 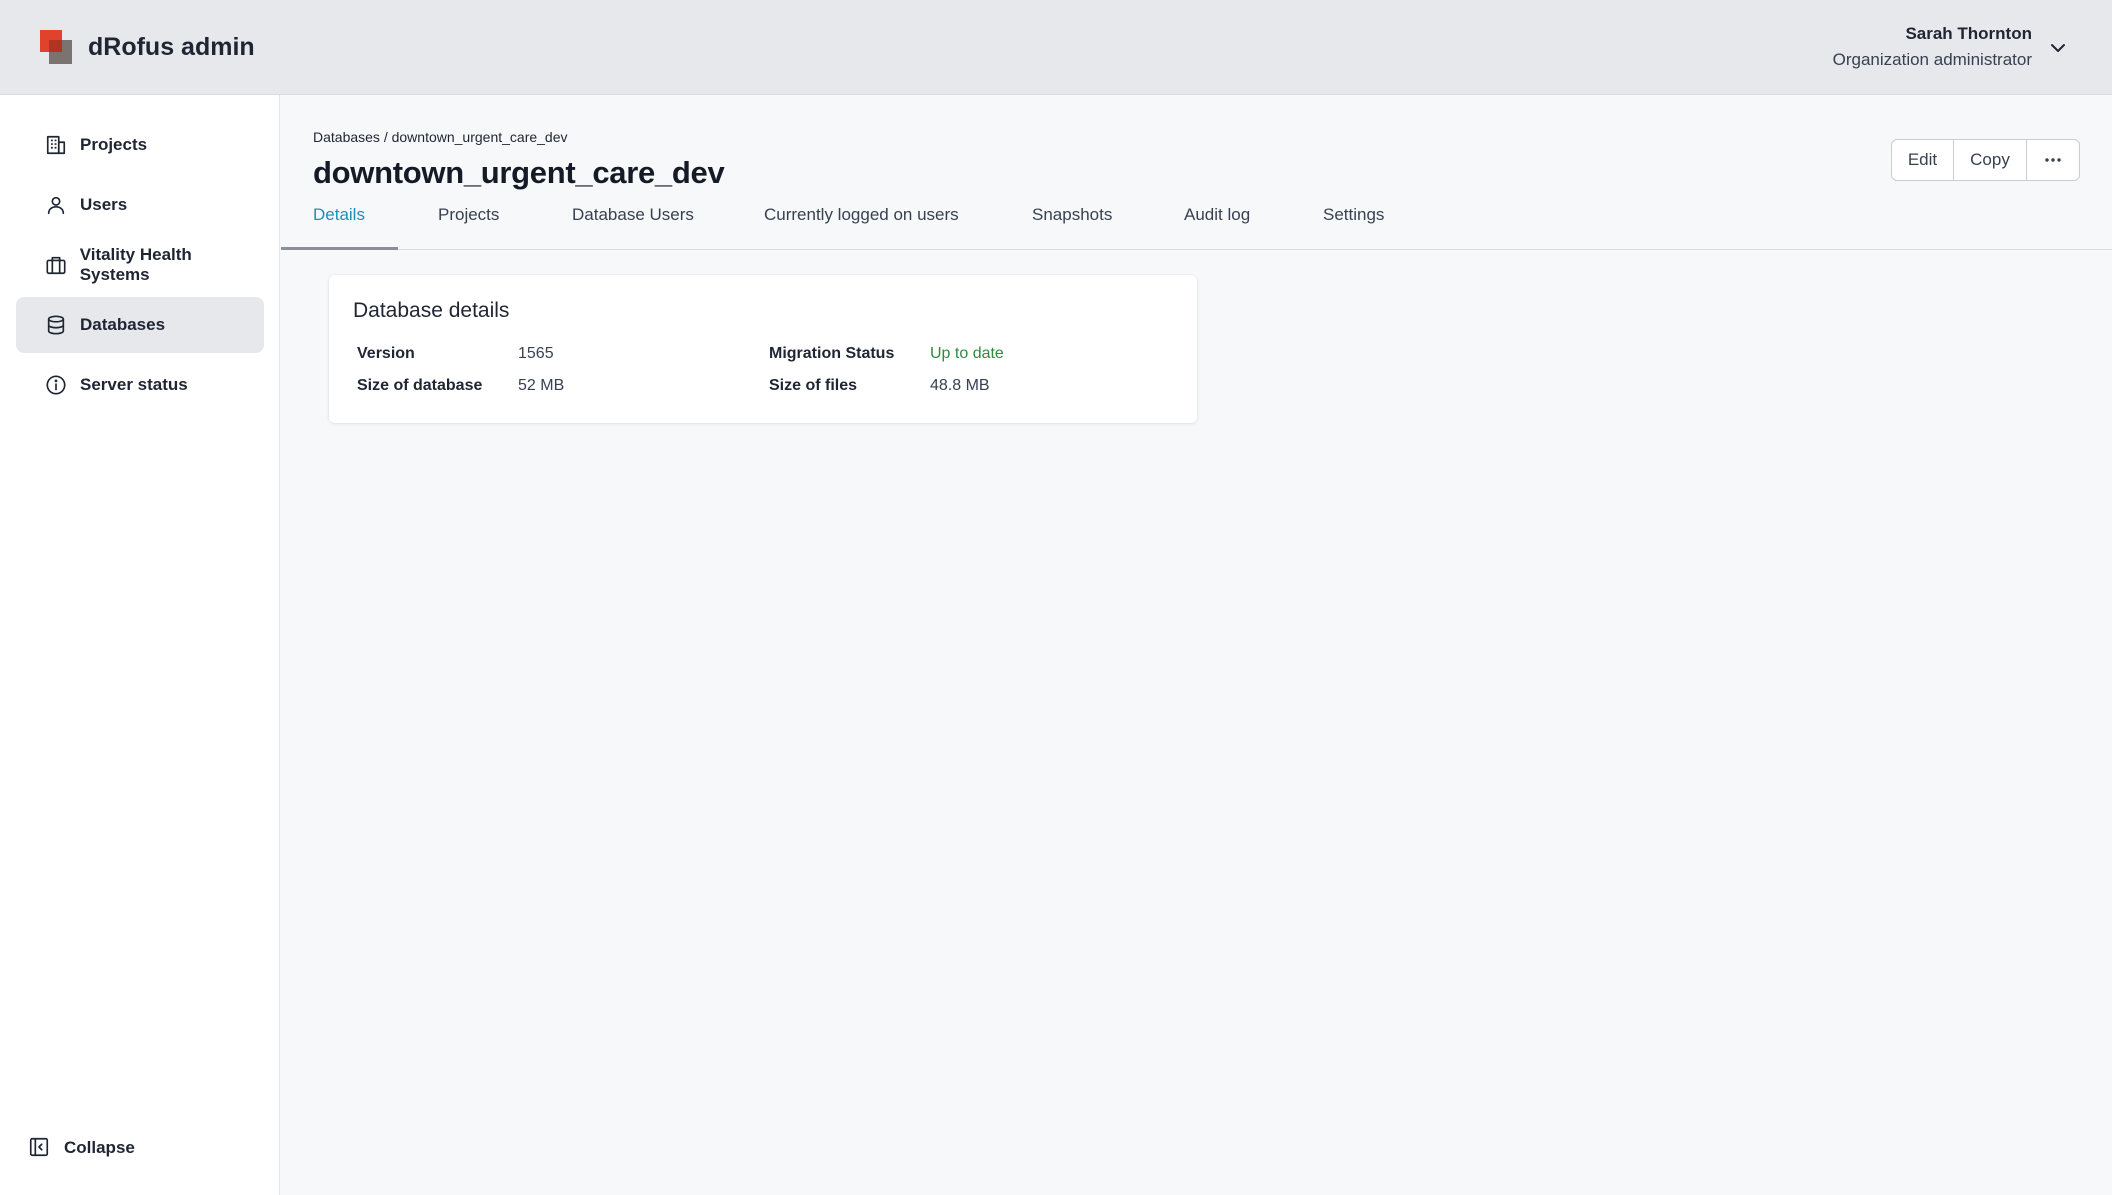 I want to click on tab-currently-logged-on-users: Currently logged on users, so click(x=861, y=227).